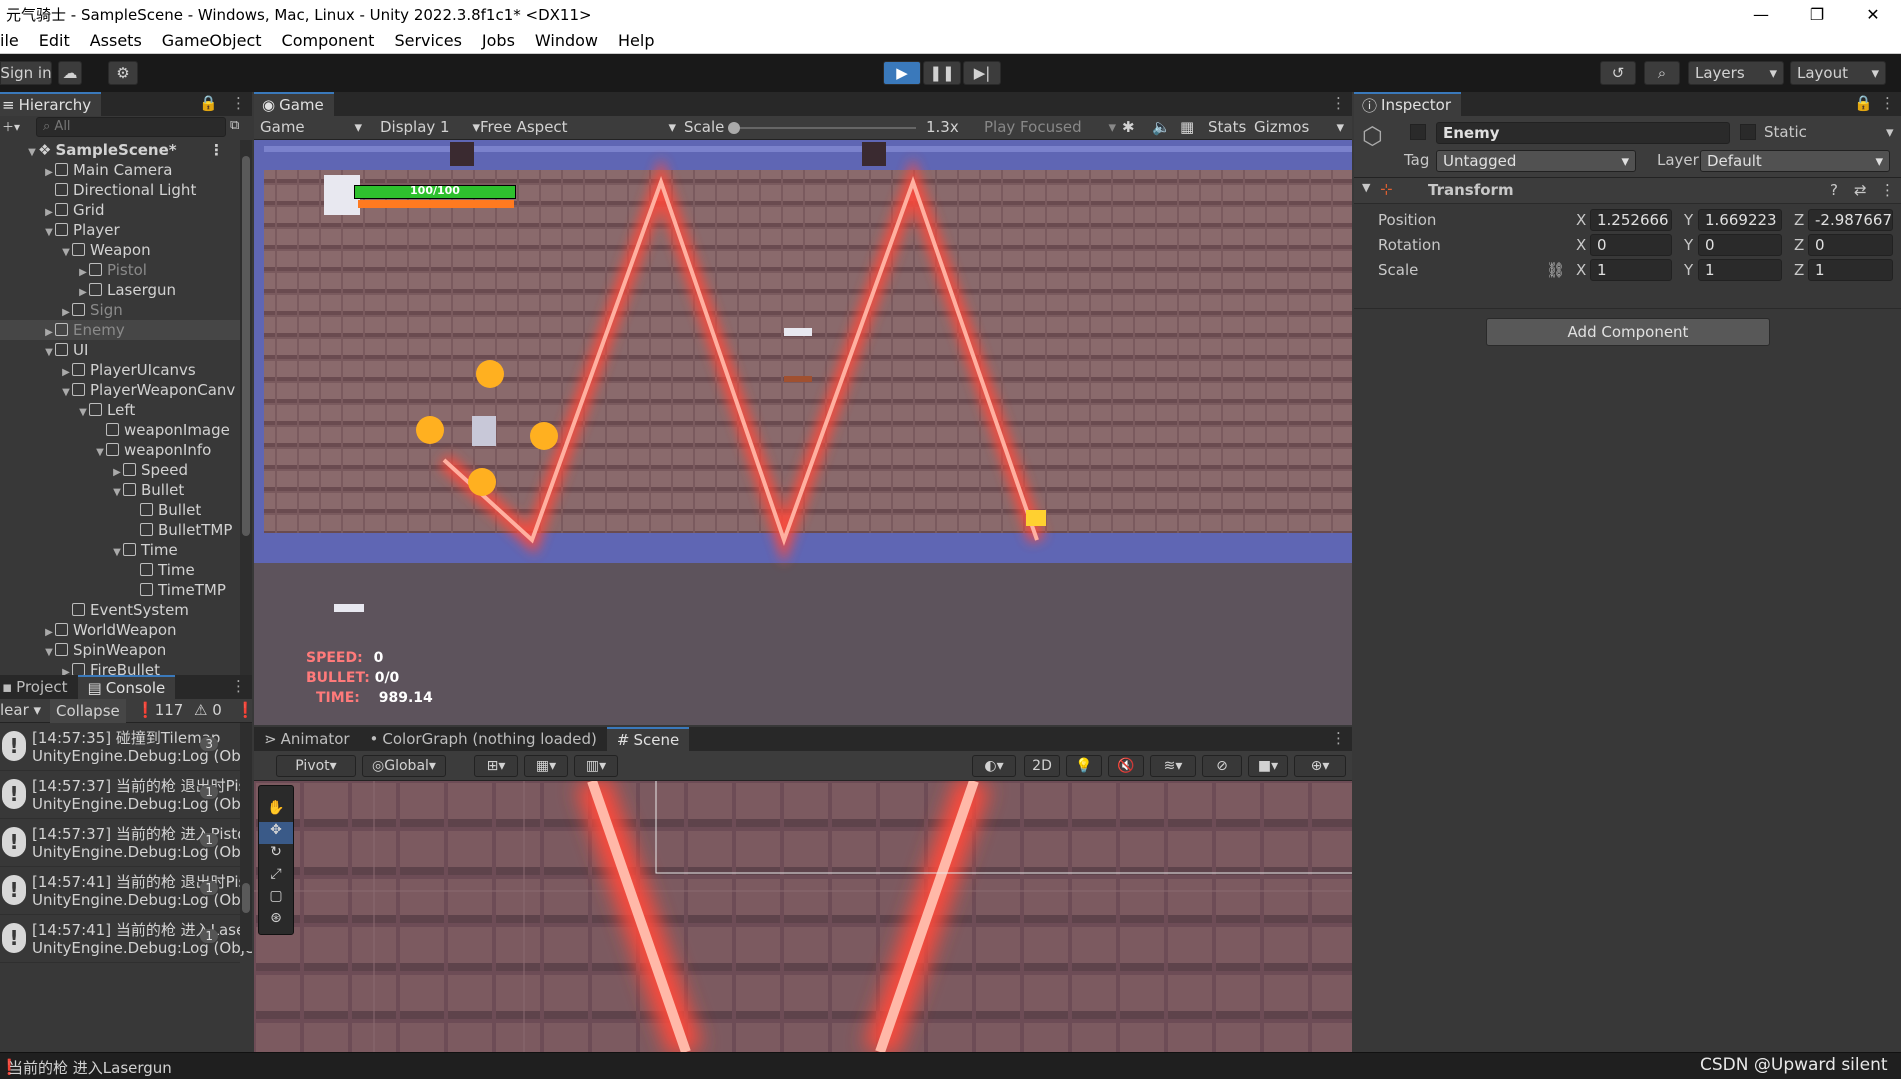 This screenshot has height=1079, width=1901. What do you see at coordinates (1850, 270) in the screenshot?
I see `scale-z-field: 1` at bounding box center [1850, 270].